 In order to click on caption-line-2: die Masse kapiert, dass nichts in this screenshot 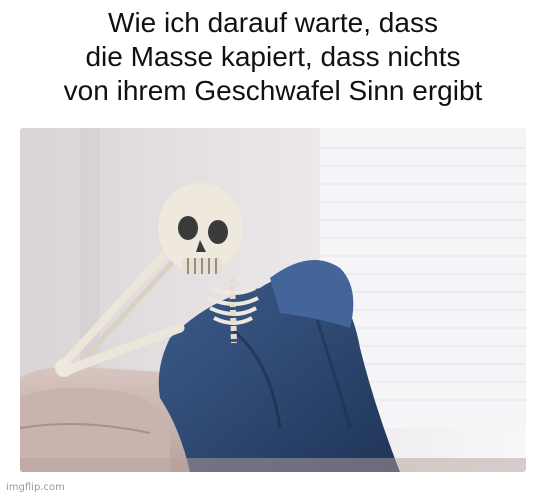, I will do `click(273, 56)`.